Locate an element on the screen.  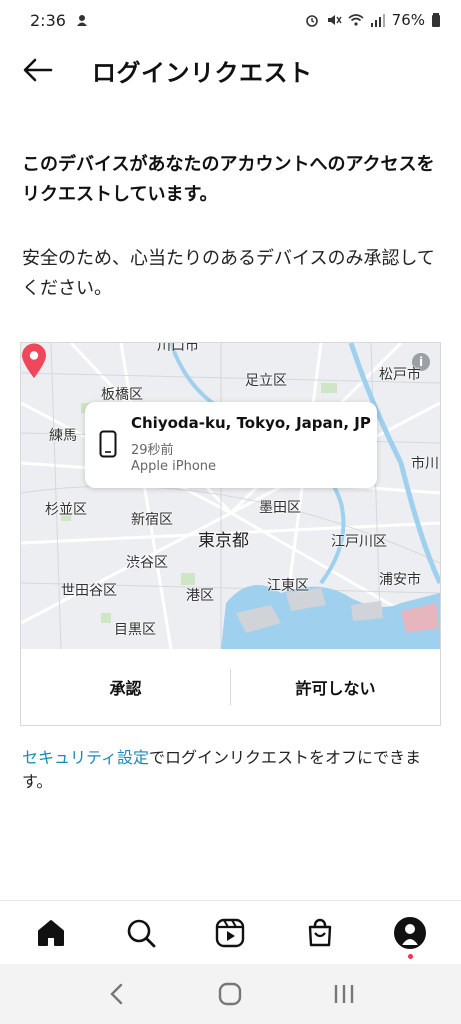
nav-home is located at coordinates (51, 933).